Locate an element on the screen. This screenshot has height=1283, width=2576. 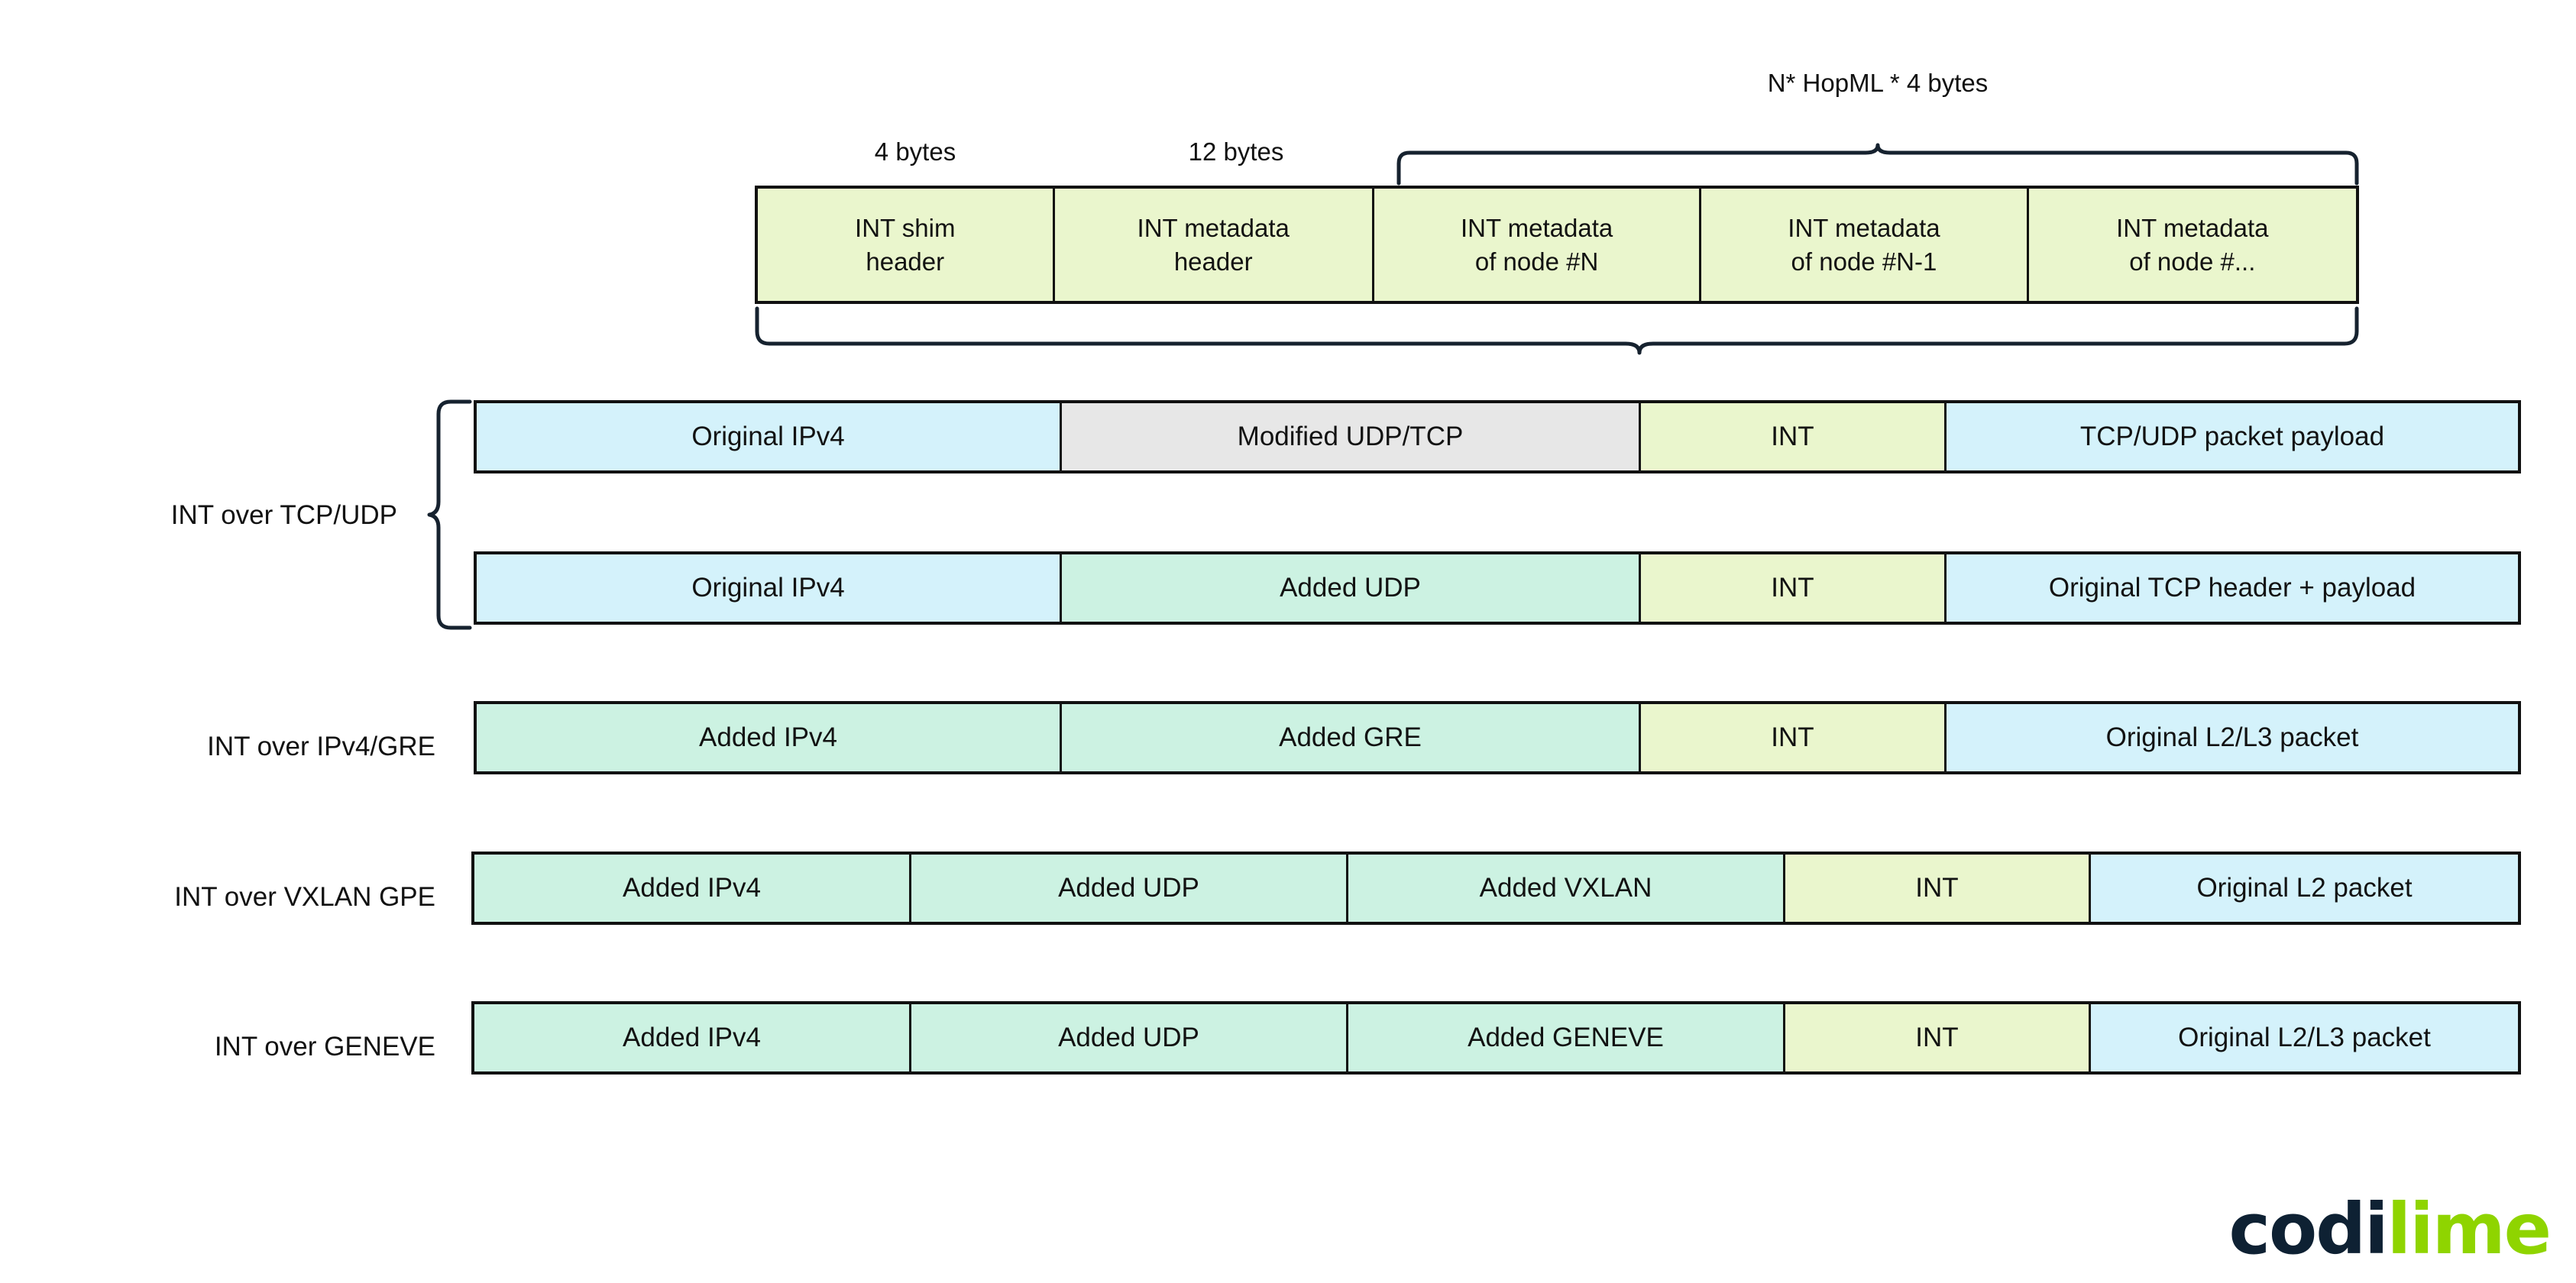
int-header-cell-line2: of node #N-1 is located at coordinates (1864, 261).